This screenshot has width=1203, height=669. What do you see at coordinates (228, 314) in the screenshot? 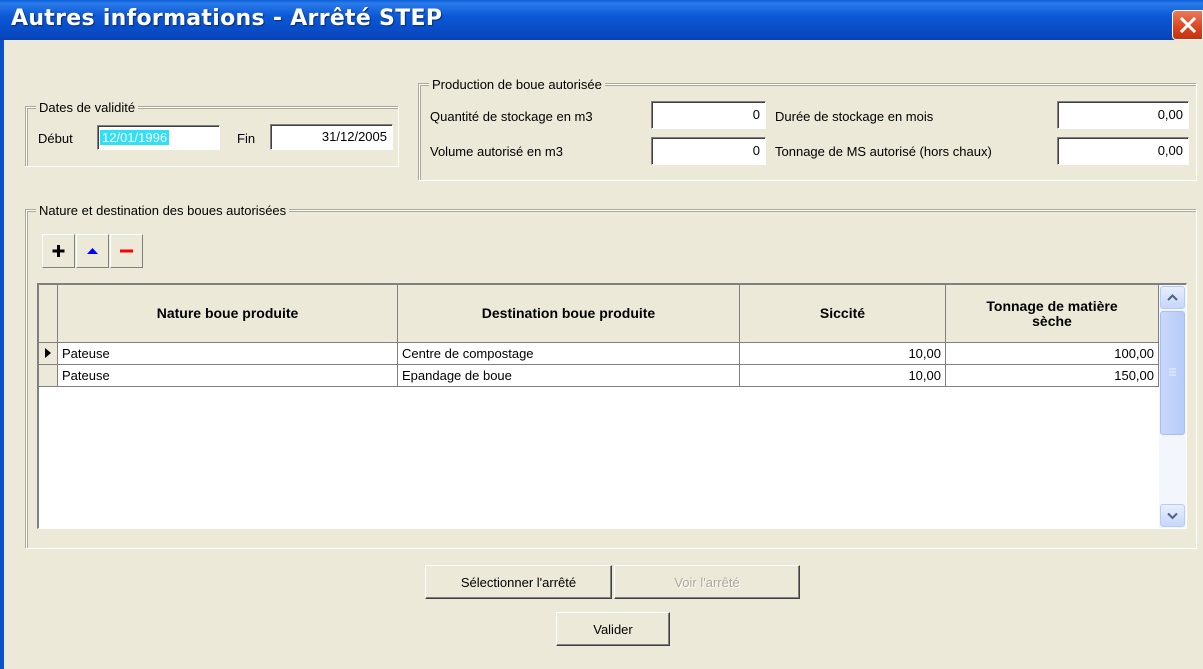
I see `column-header-nature: Nature boue produite` at bounding box center [228, 314].